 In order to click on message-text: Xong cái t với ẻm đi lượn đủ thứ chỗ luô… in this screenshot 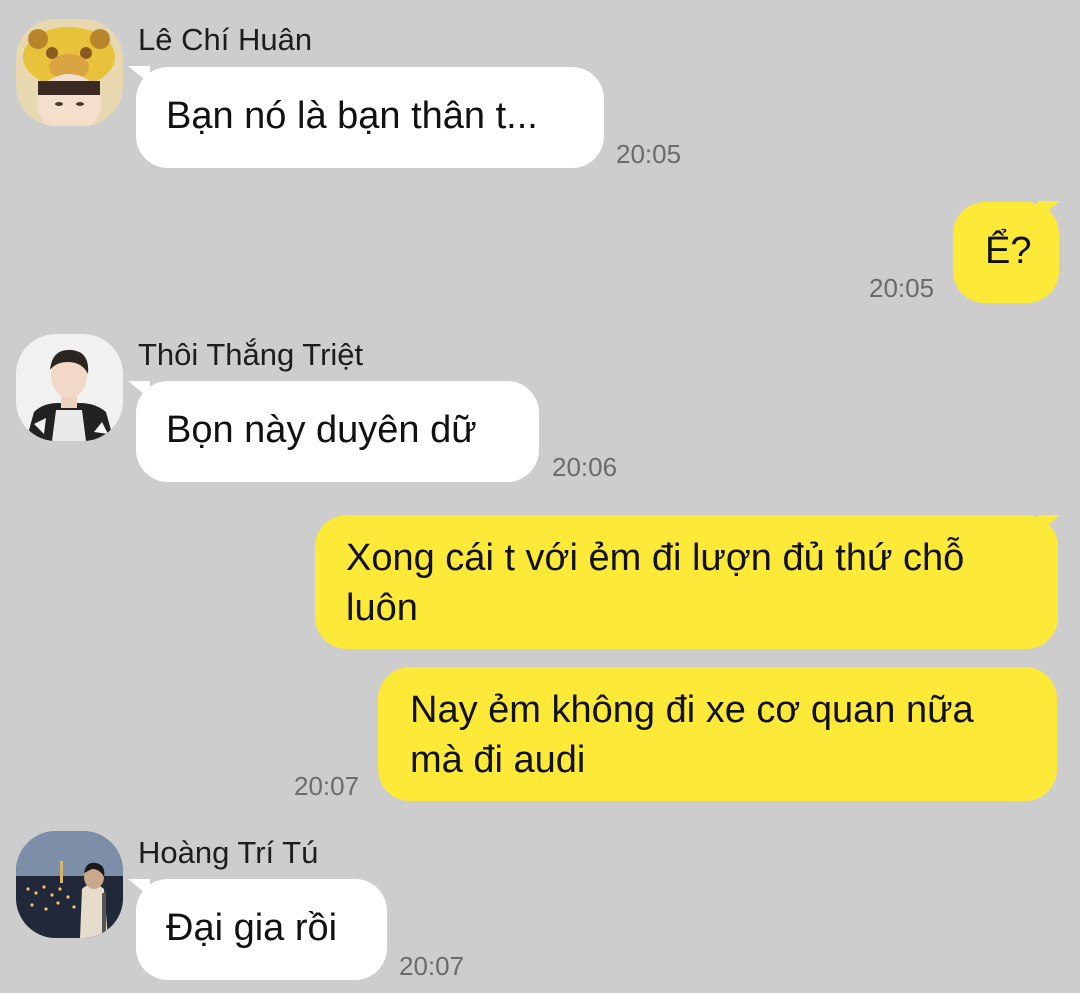, I will do `click(655, 583)`.